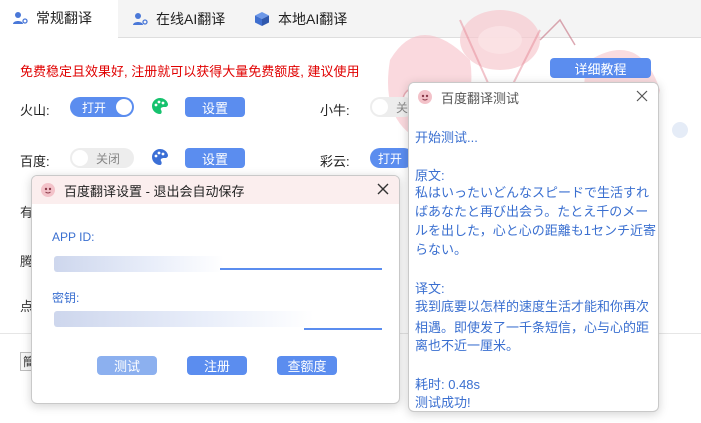 This screenshot has height=423, width=701. What do you see at coordinates (335, 110) in the screenshot?
I see `engine-label-xiaoniu: 小牛:` at bounding box center [335, 110].